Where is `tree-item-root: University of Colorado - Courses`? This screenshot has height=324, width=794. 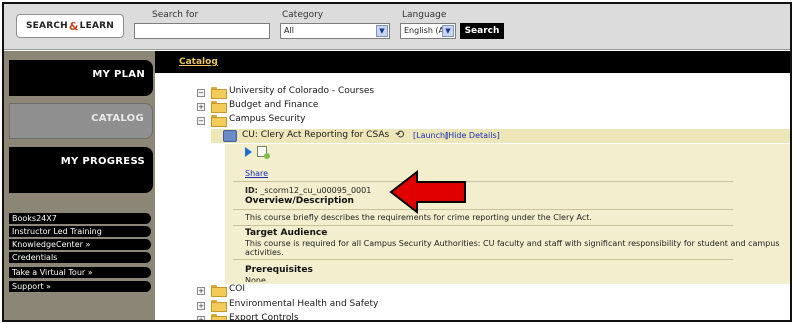
tree-item-root: University of Colorado - Courses is located at coordinates (301, 91).